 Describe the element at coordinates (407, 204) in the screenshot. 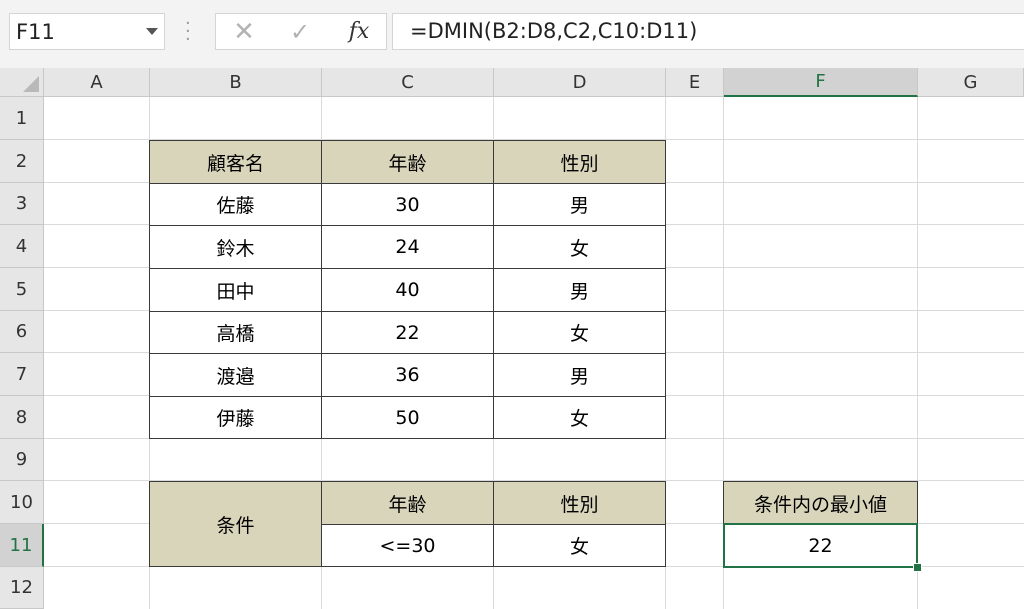

I see `table-cell-age: 30` at that location.